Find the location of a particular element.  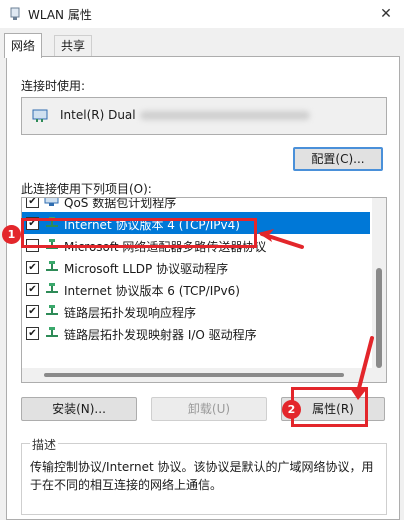

network-adapter-icon is located at coordinates (15, 13).